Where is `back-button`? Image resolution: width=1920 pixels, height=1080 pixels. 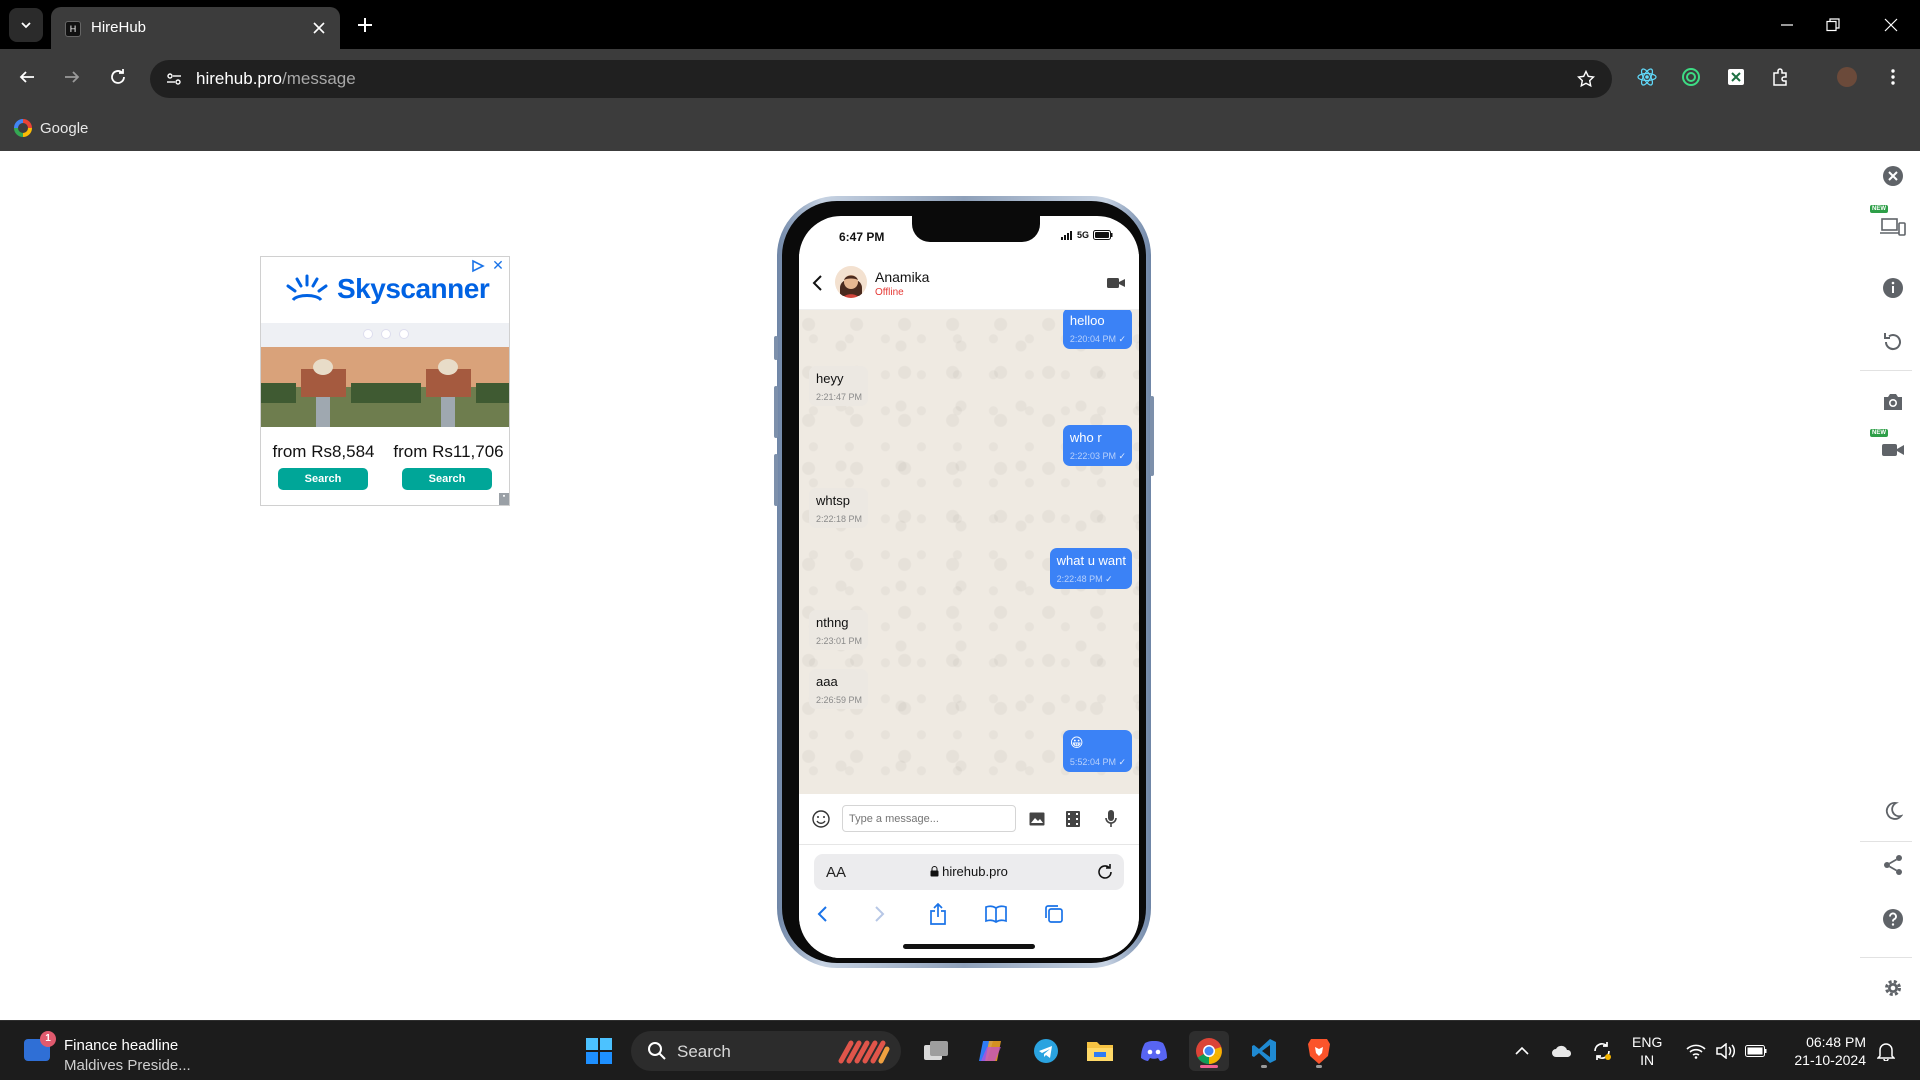 back-button is located at coordinates (27, 77).